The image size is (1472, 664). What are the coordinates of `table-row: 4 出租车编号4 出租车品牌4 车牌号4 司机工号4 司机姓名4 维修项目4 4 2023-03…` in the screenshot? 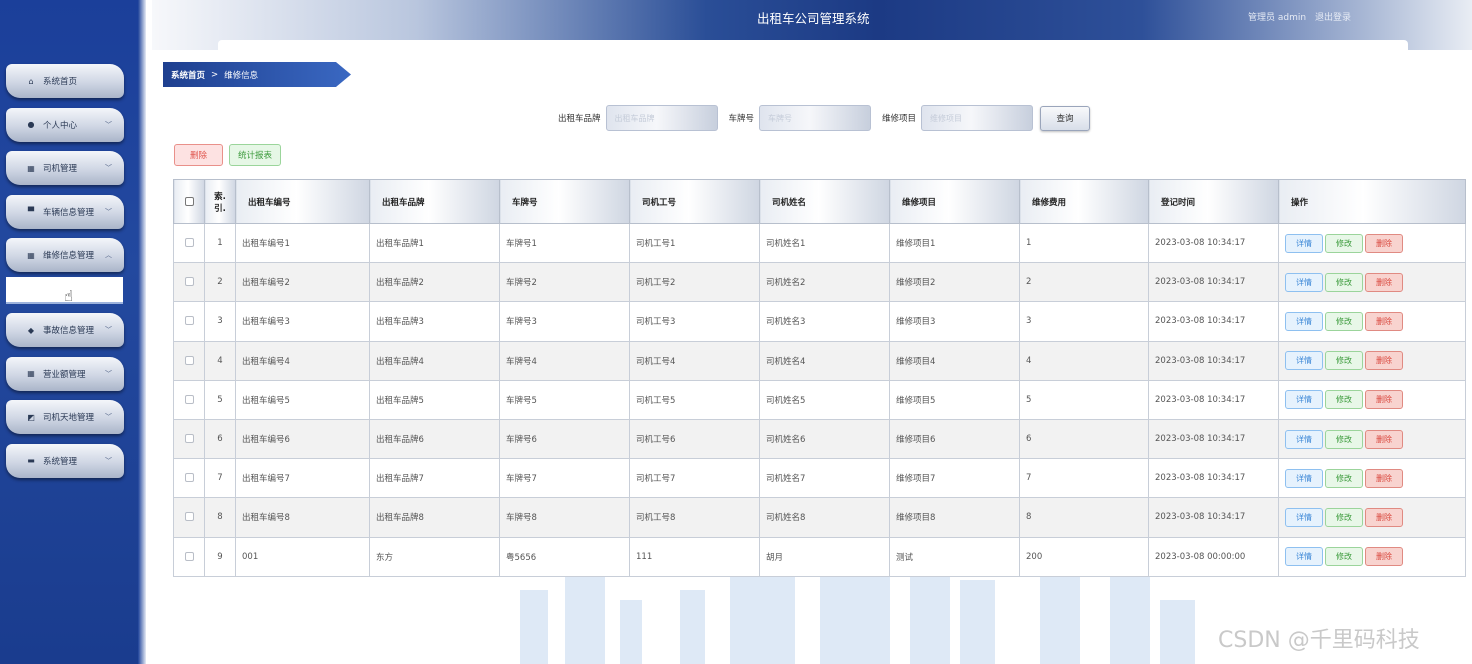 It's located at (819, 360).